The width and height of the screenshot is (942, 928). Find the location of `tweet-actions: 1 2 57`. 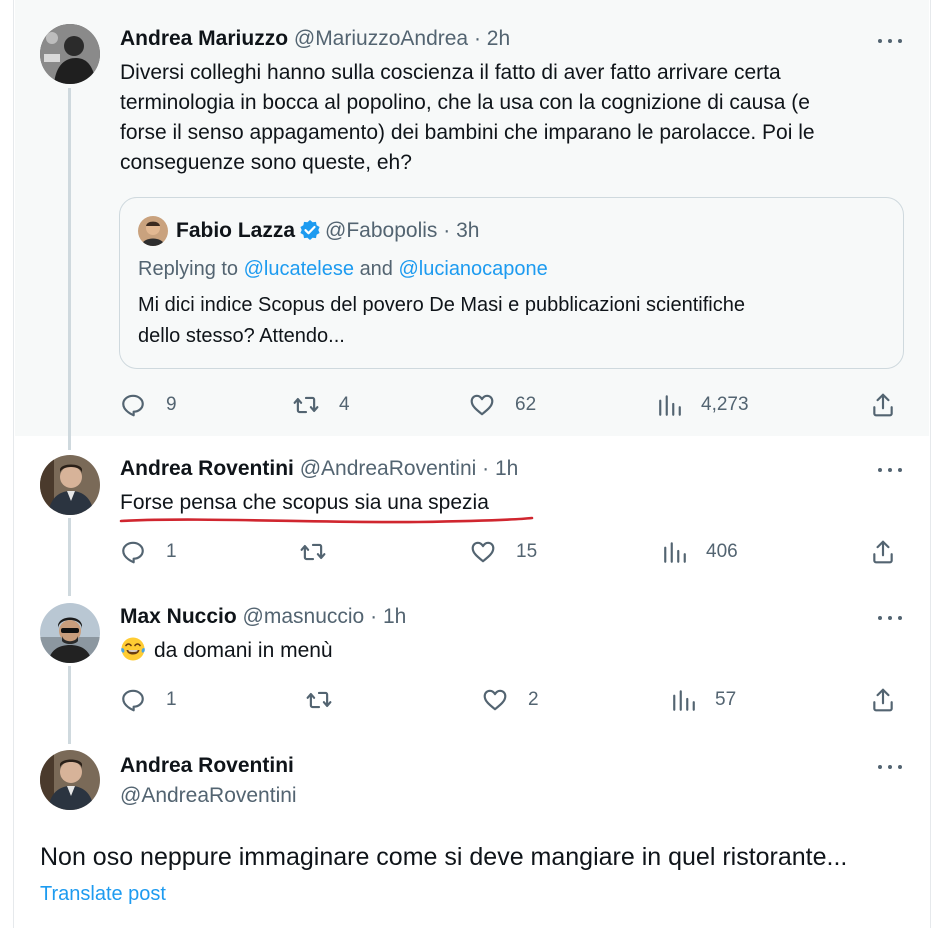

tweet-actions: 1 2 57 is located at coordinates (515, 700).